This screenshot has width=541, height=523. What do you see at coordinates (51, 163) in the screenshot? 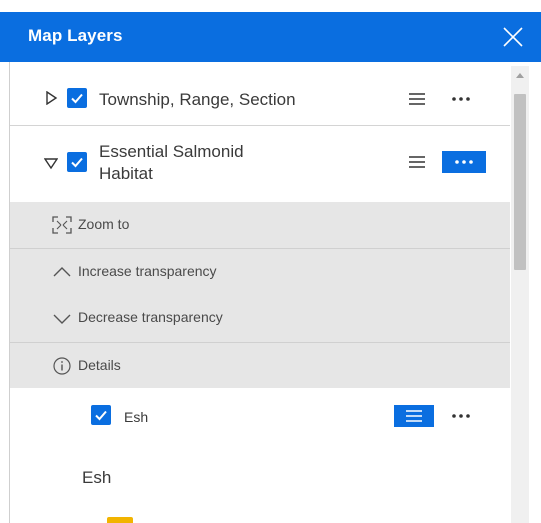
I see `expand-down-icon` at bounding box center [51, 163].